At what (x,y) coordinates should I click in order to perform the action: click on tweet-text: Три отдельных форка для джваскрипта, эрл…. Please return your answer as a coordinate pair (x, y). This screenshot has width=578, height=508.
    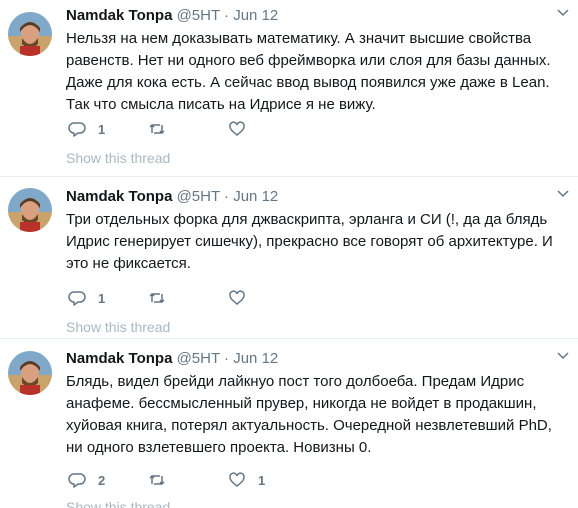
    Looking at the image, I should click on (309, 241).